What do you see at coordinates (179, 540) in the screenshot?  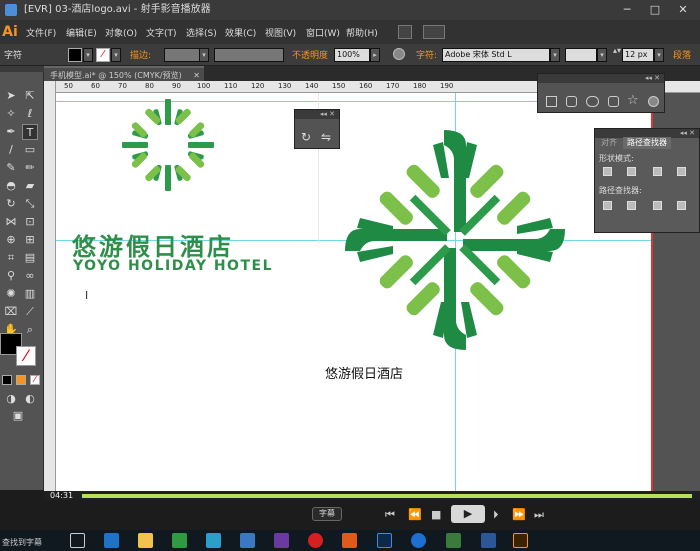 I see `store-icon` at bounding box center [179, 540].